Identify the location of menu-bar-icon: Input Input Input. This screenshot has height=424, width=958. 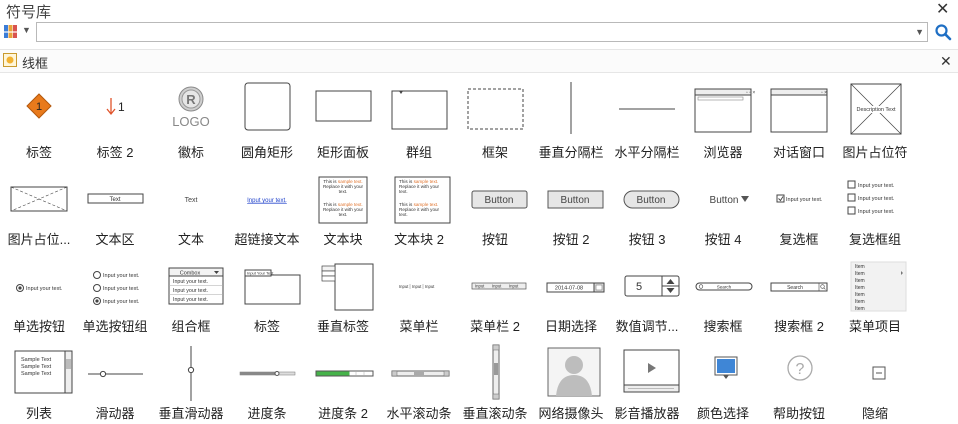
(417, 286).